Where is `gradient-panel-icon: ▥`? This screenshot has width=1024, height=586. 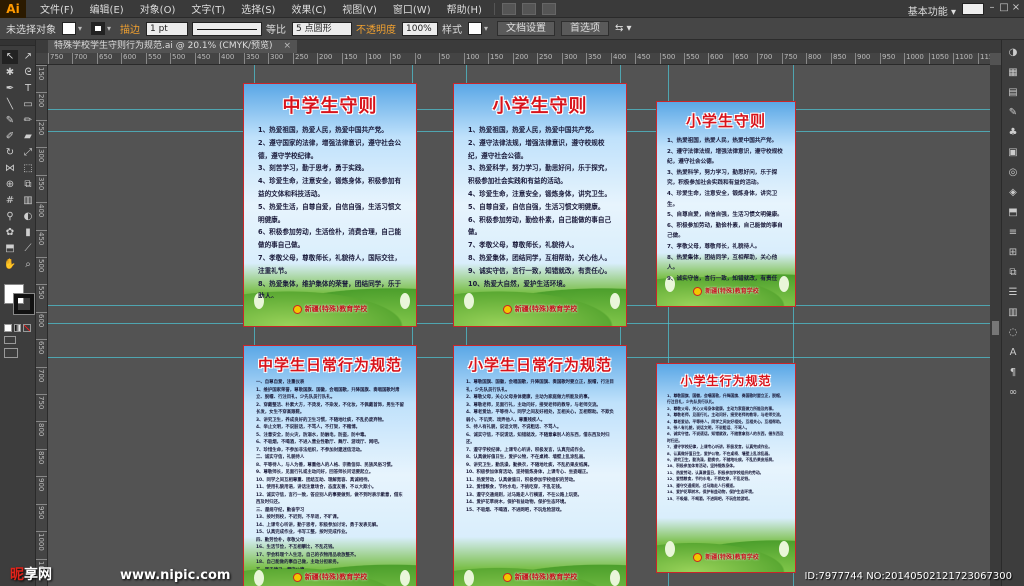 gradient-panel-icon: ▥ is located at coordinates (1013, 313).